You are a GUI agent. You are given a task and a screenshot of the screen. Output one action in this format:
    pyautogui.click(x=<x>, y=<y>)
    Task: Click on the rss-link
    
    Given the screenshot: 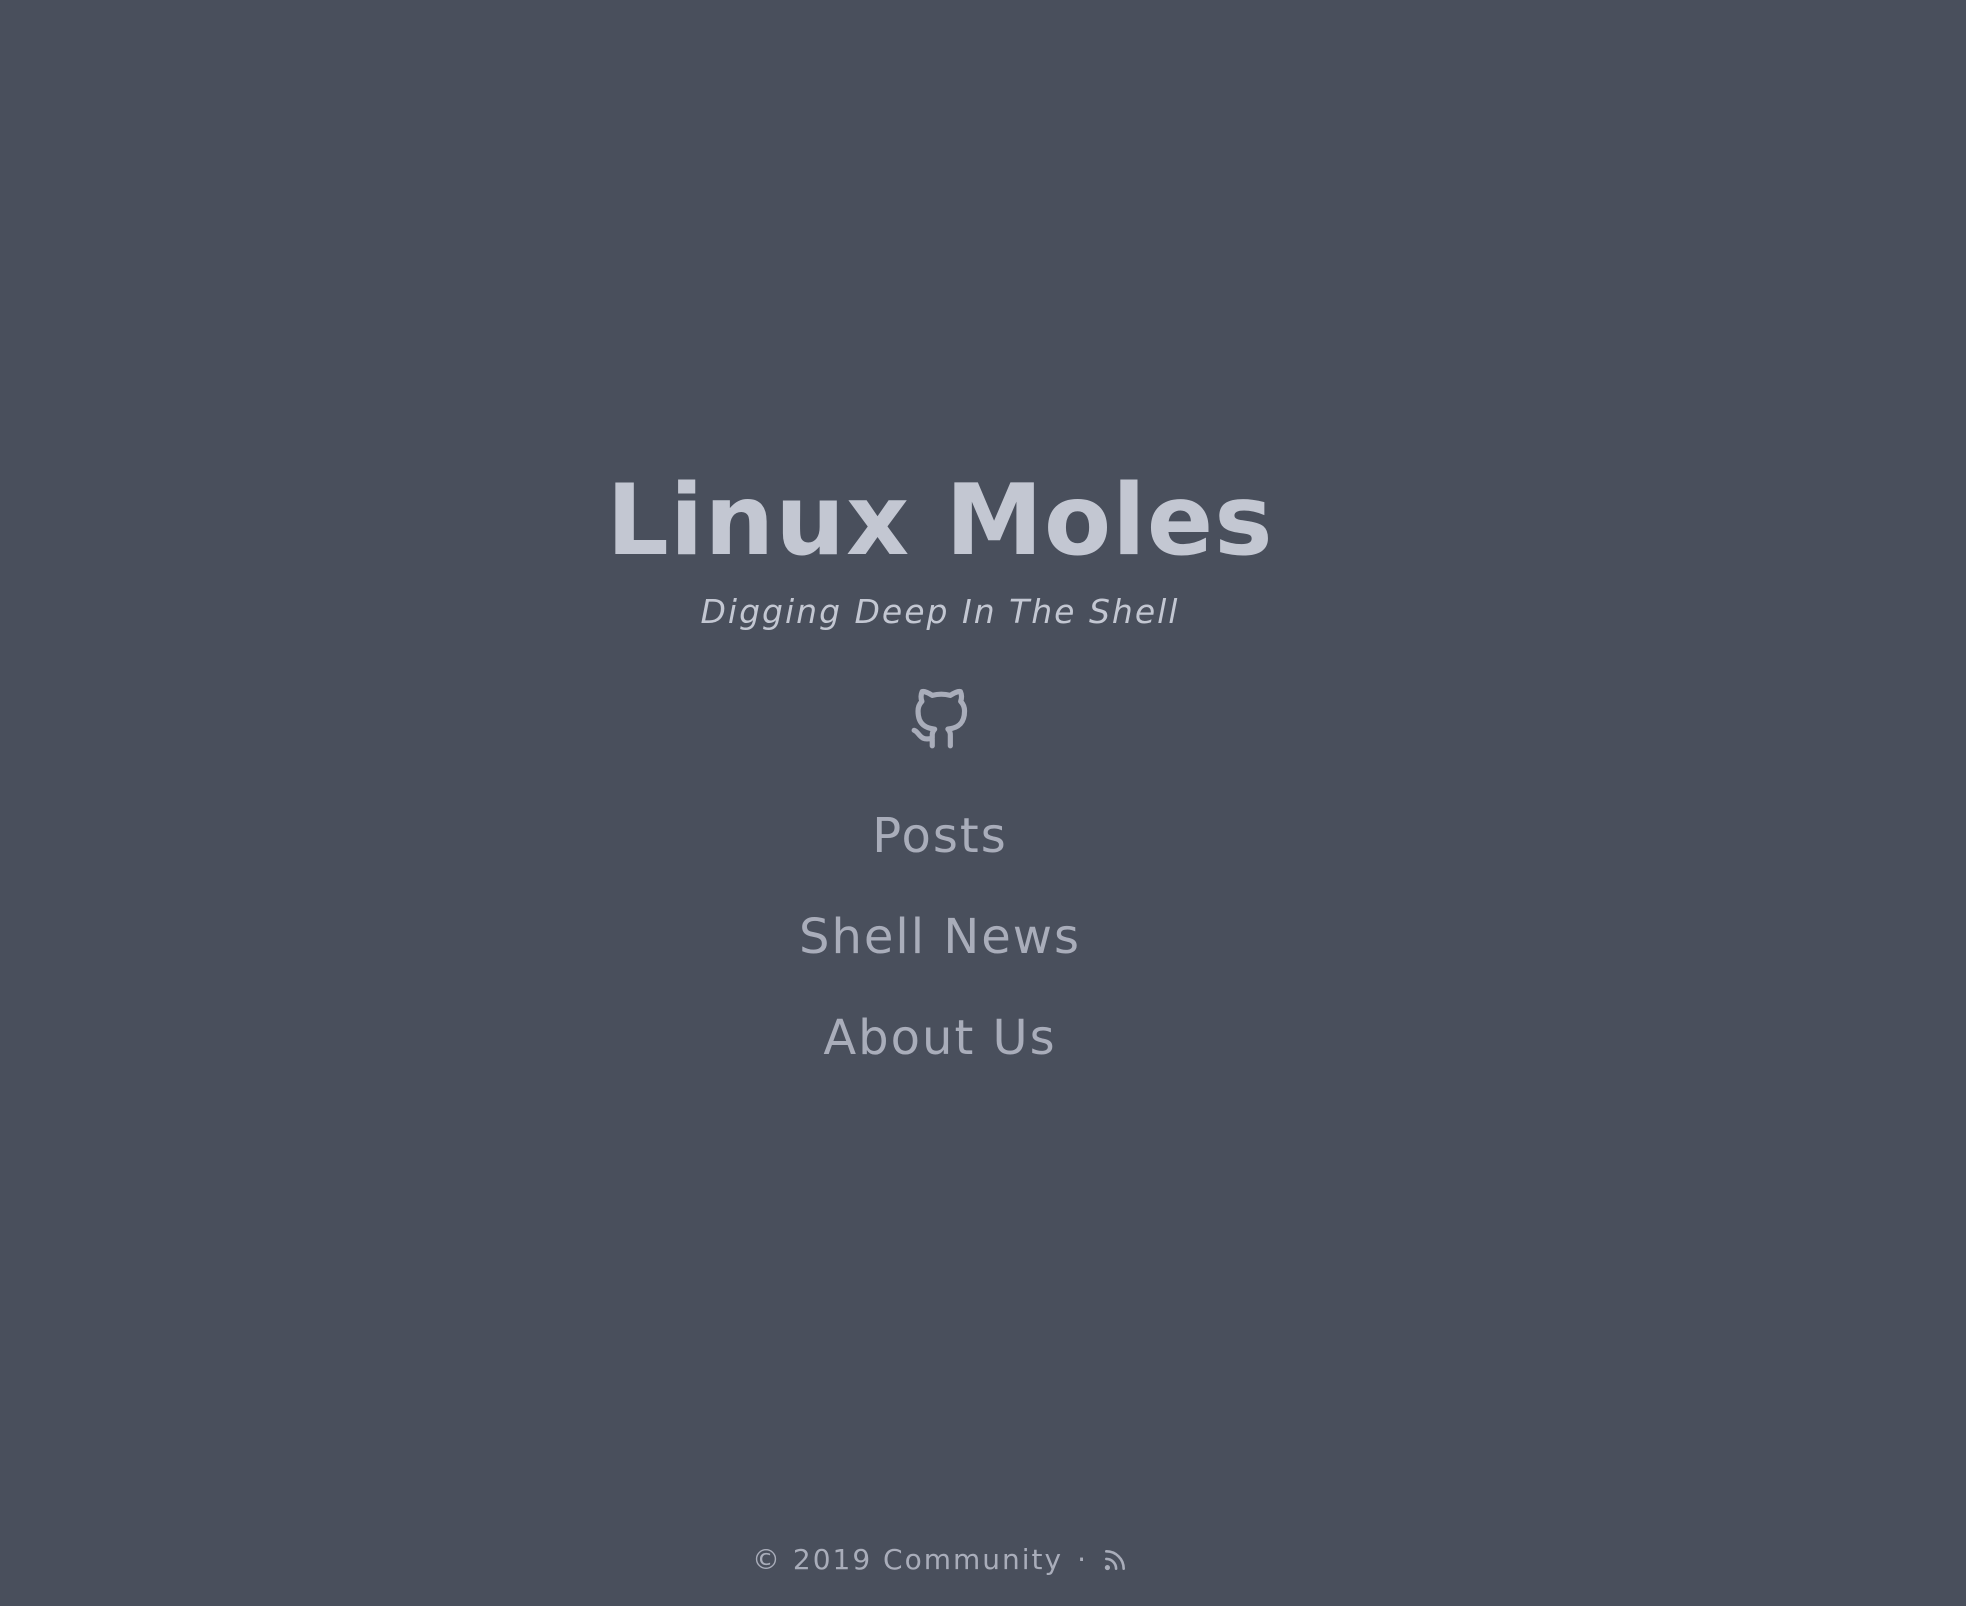 What is the action you would take?
    pyautogui.click(x=1115, y=1560)
    